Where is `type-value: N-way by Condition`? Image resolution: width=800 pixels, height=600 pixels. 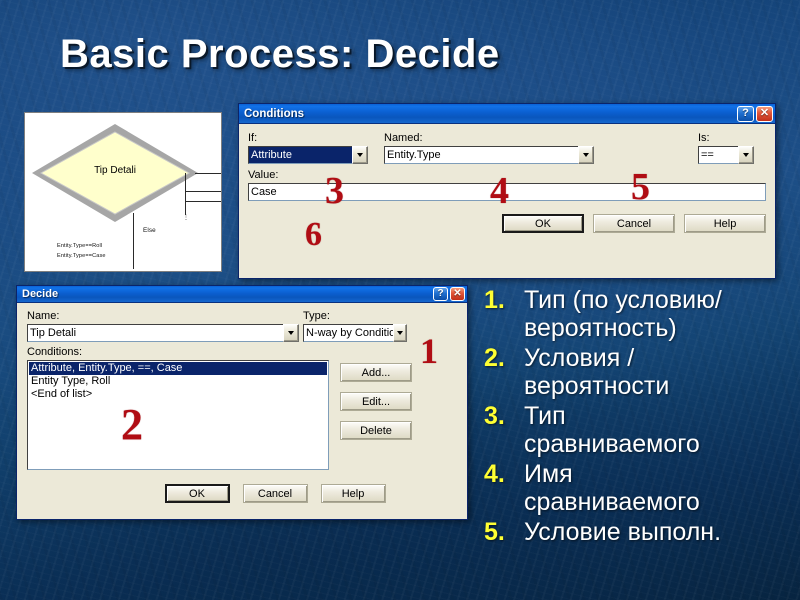 type-value: N-way by Condition is located at coordinates (348, 333).